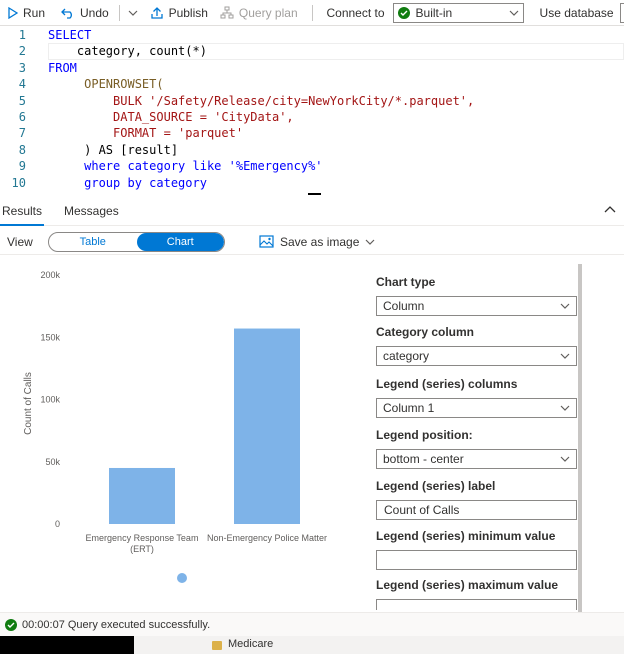 The height and width of the screenshot is (654, 624). What do you see at coordinates (312, 183) in the screenshot?
I see `code-line: 10 group by category` at bounding box center [312, 183].